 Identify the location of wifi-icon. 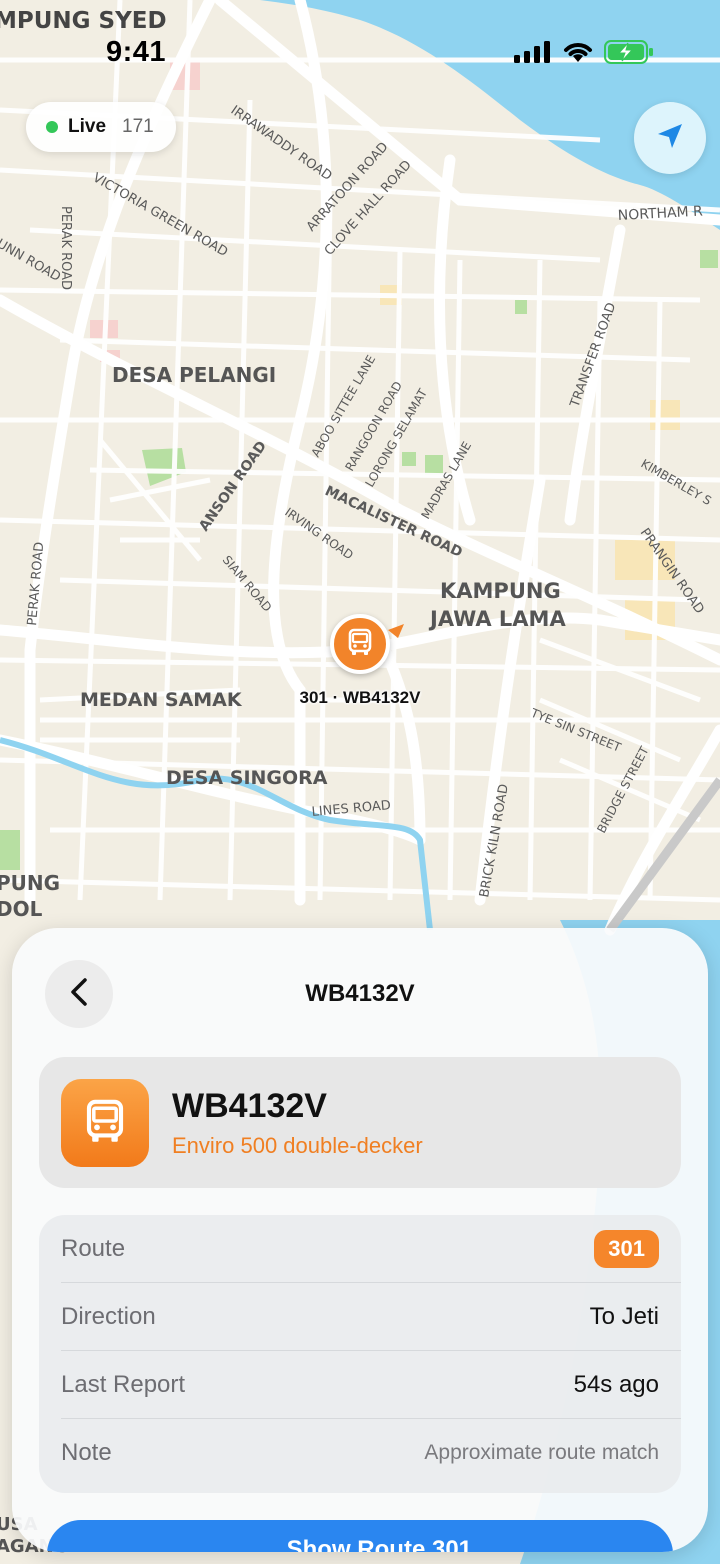
(578, 54).